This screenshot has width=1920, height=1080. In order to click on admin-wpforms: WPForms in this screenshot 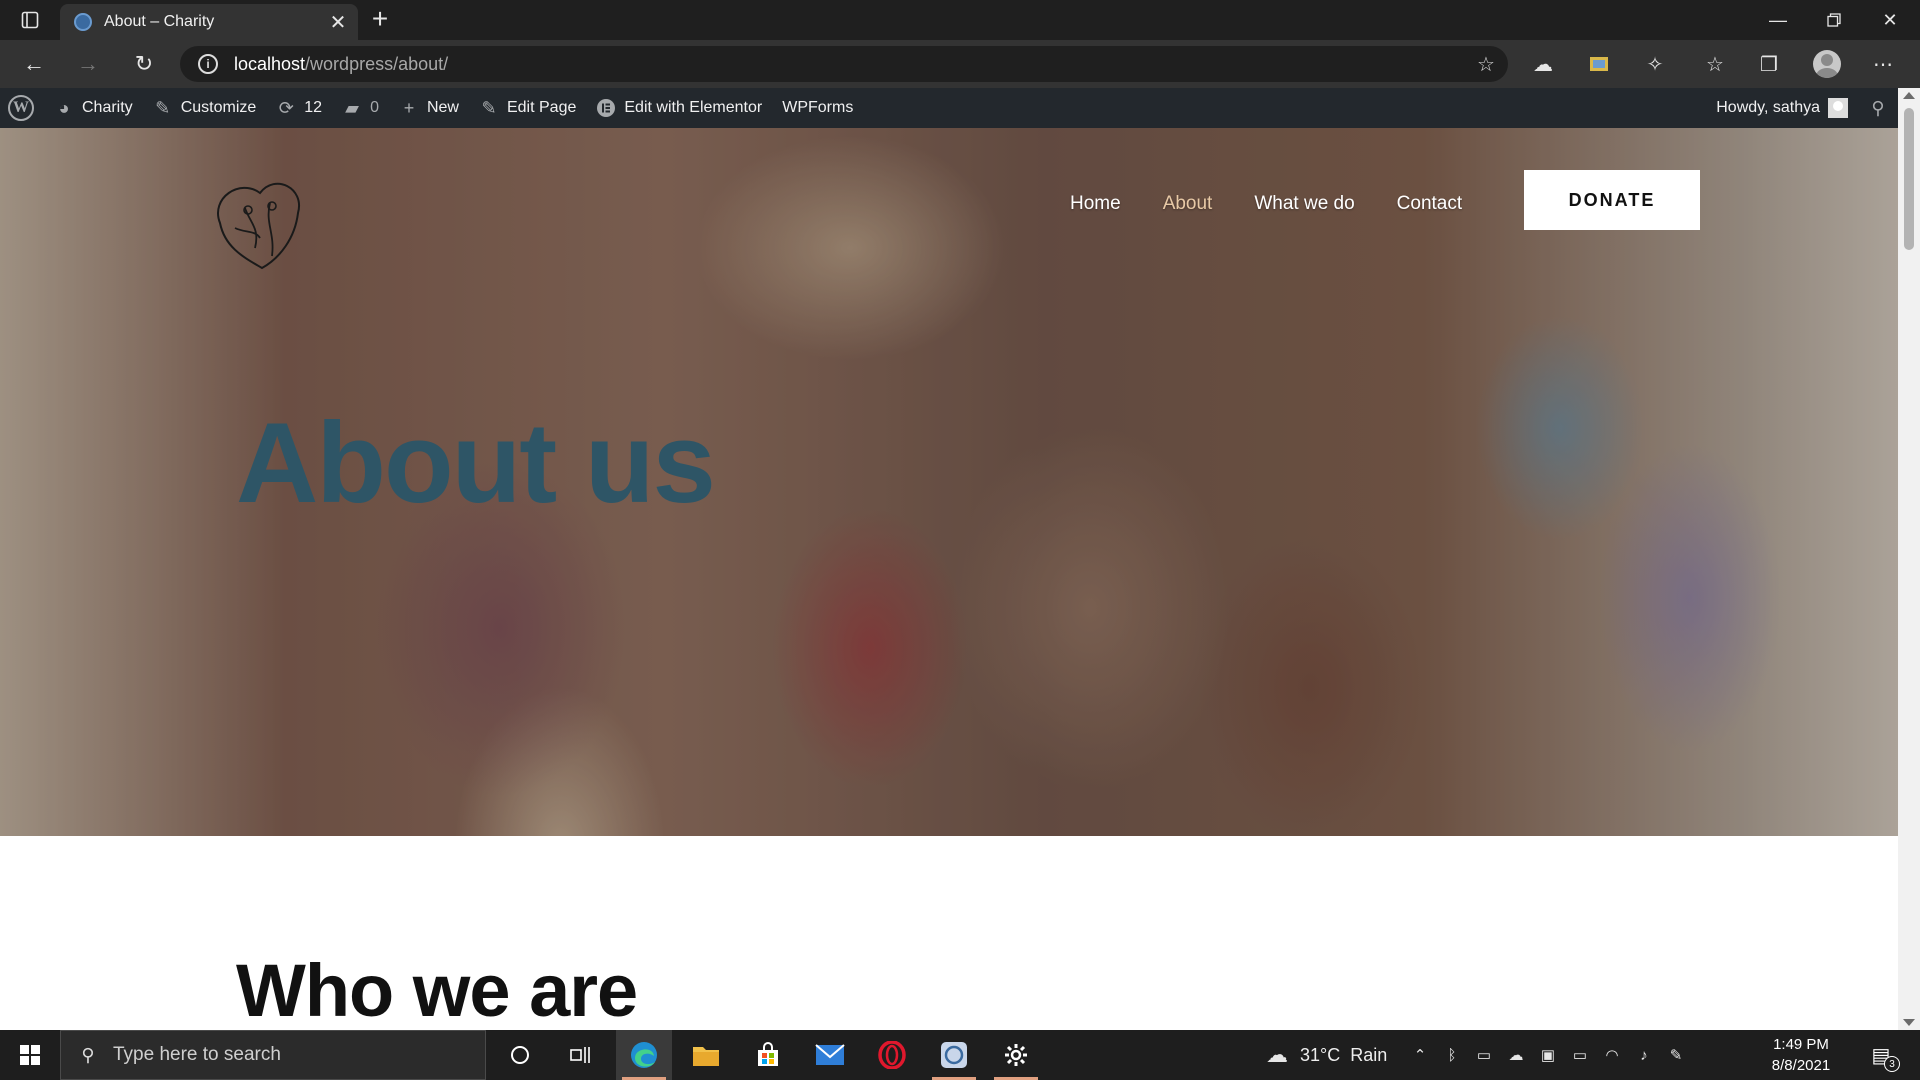, I will do `click(817, 108)`.